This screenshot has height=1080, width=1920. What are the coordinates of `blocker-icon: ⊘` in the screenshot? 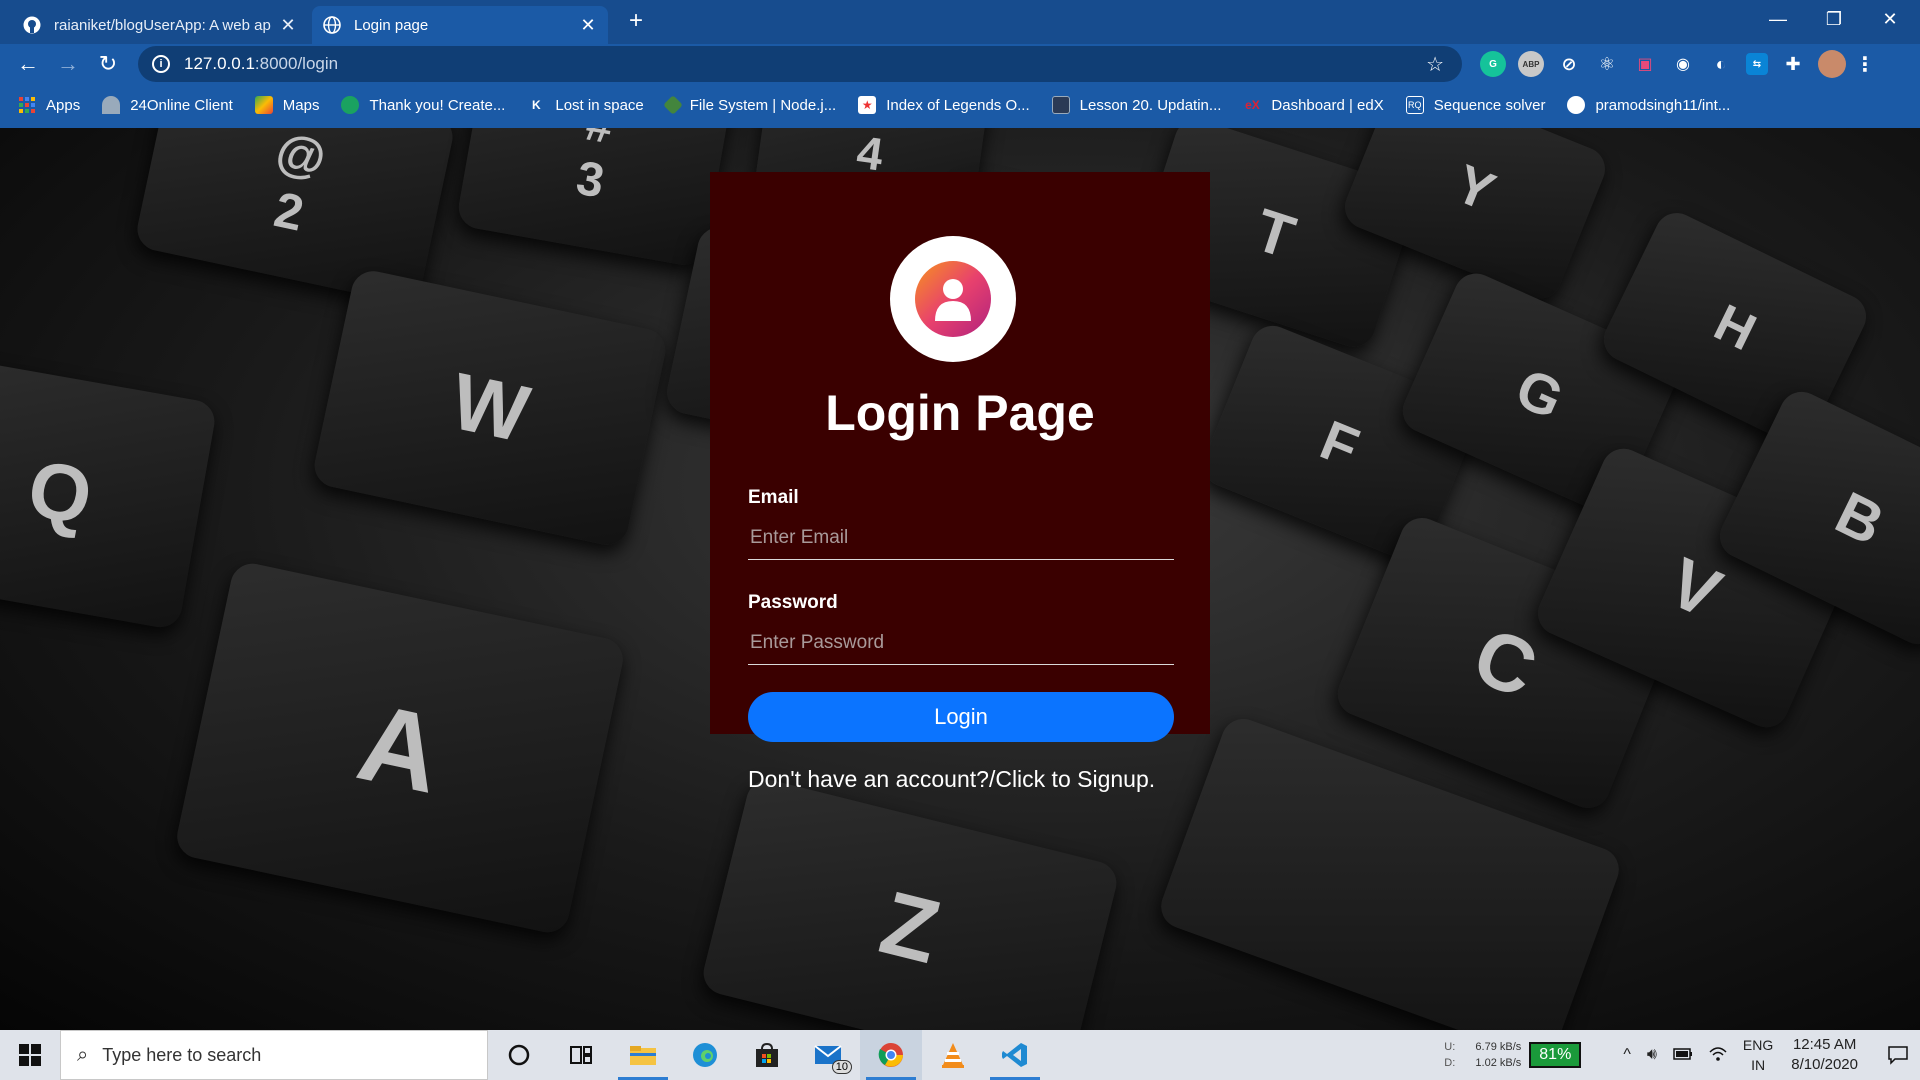 It's located at (1569, 64).